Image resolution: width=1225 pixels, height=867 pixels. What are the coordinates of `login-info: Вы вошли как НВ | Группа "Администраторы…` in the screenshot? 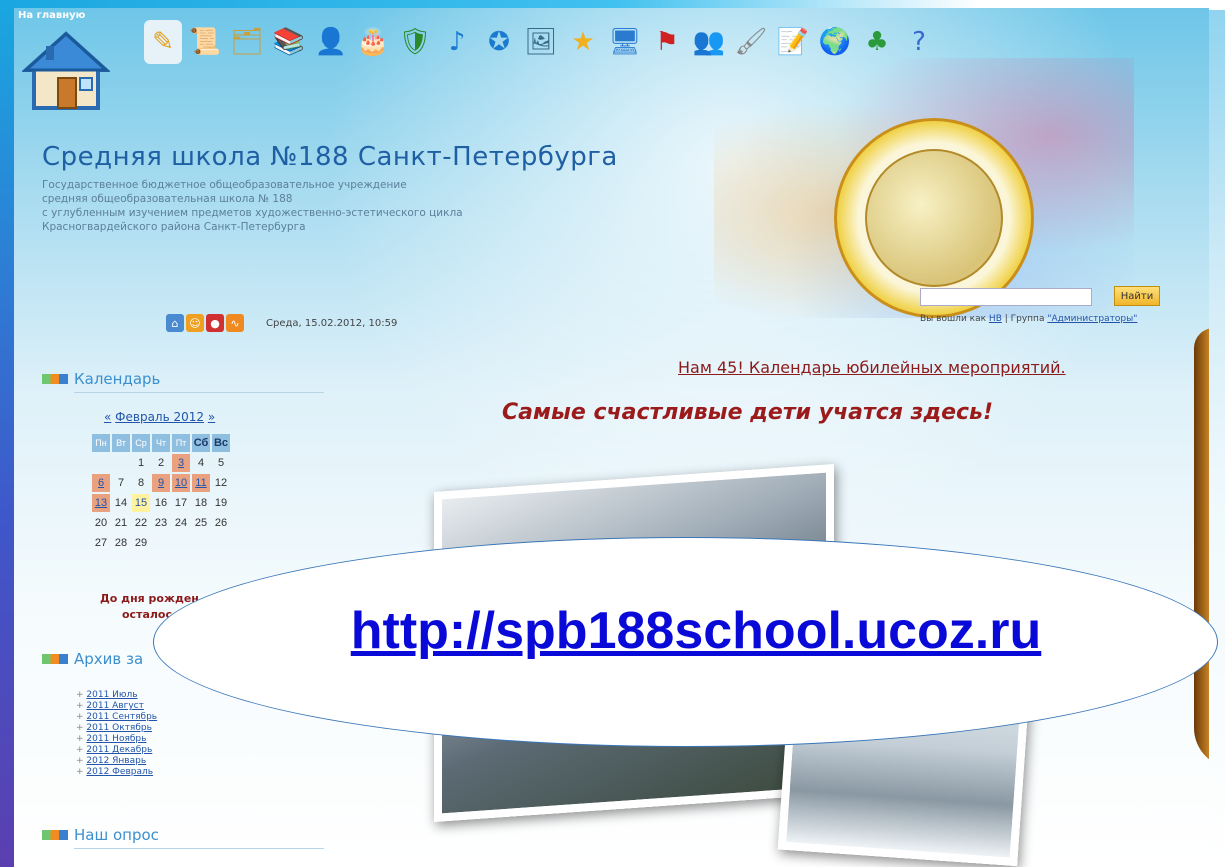 It's located at (1028, 319).